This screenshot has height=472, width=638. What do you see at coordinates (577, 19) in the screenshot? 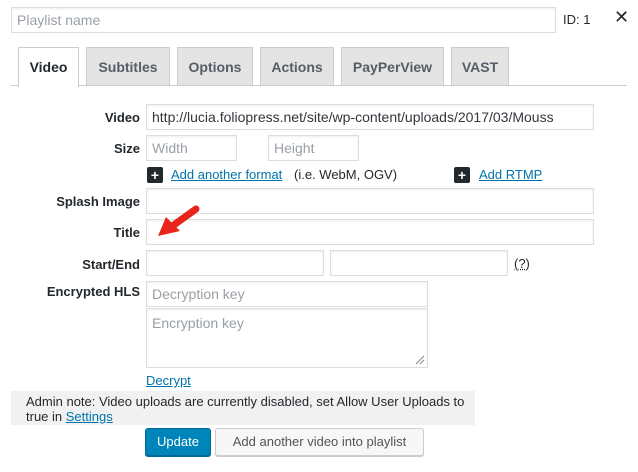
I see `playlist-id-label: ID: 1` at bounding box center [577, 19].